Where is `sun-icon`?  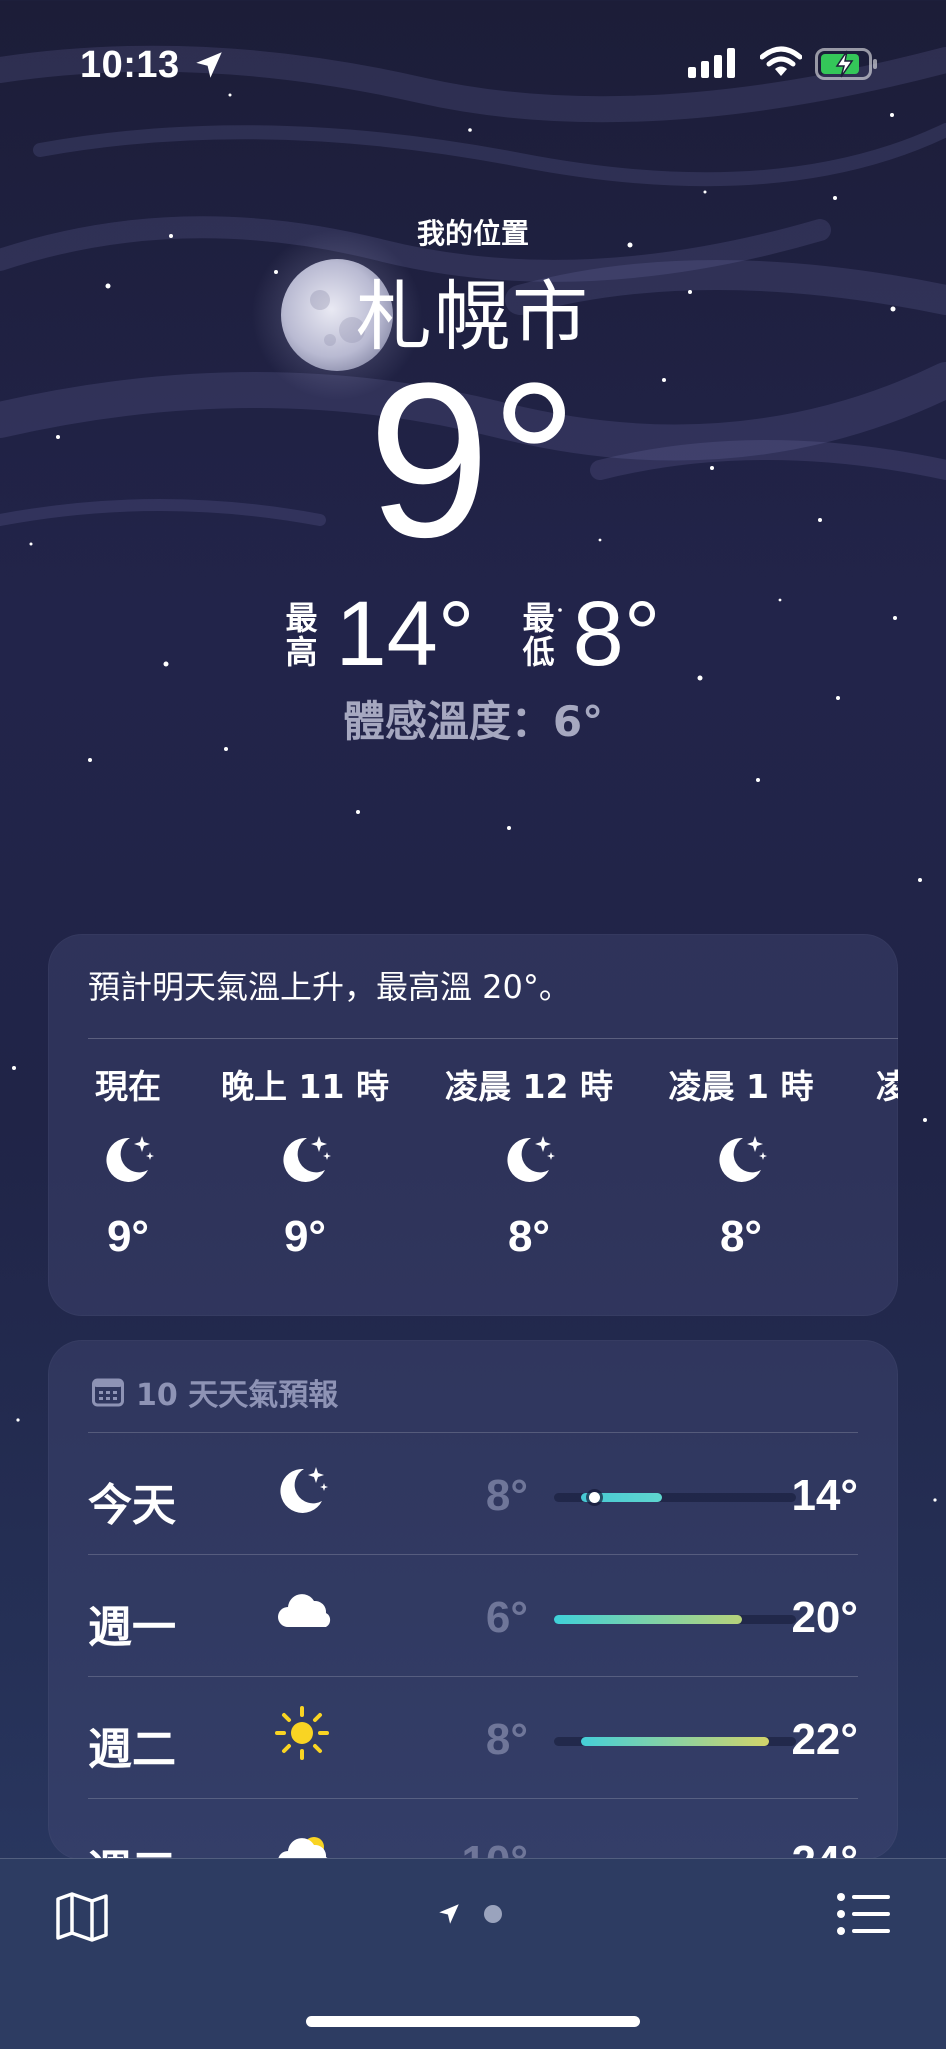 sun-icon is located at coordinates (302, 1735).